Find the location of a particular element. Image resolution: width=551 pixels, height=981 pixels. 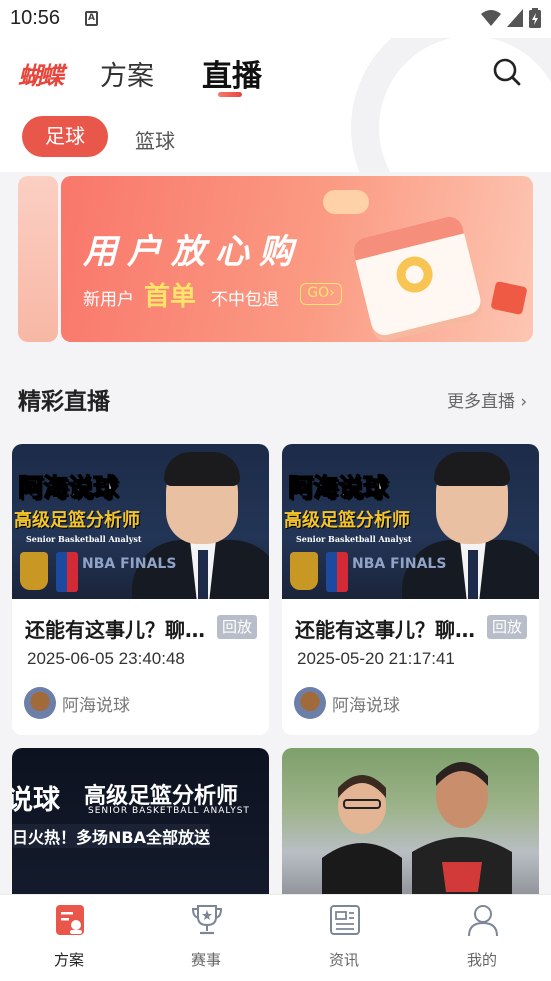

coin-illustration is located at coordinates (414, 274).